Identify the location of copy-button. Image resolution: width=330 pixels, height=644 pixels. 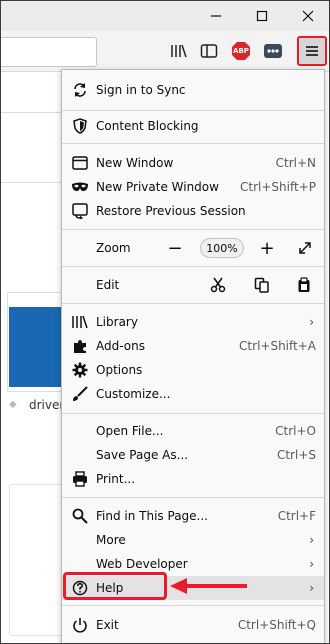
(262, 285).